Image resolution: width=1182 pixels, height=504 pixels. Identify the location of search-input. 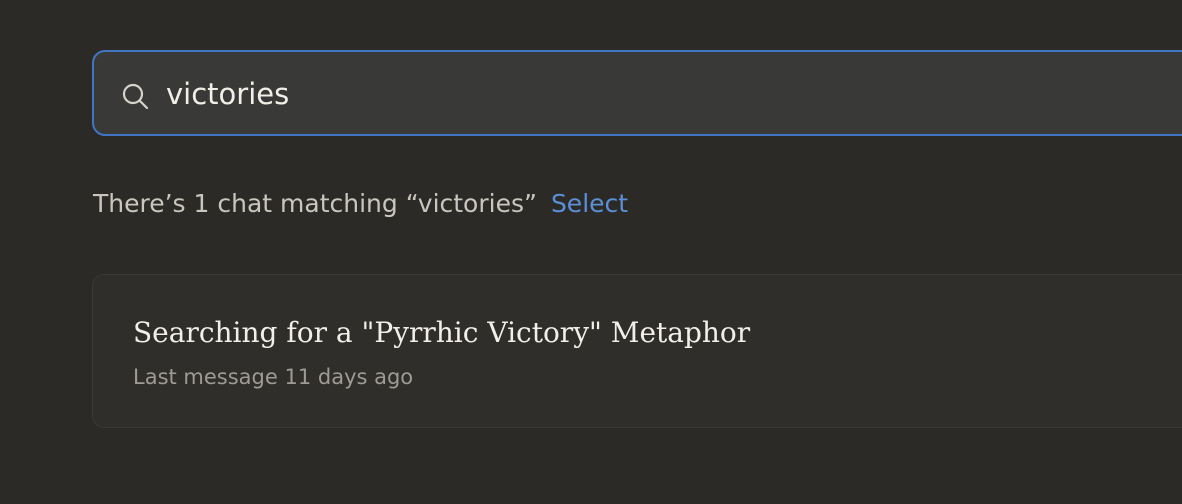
(666, 94).